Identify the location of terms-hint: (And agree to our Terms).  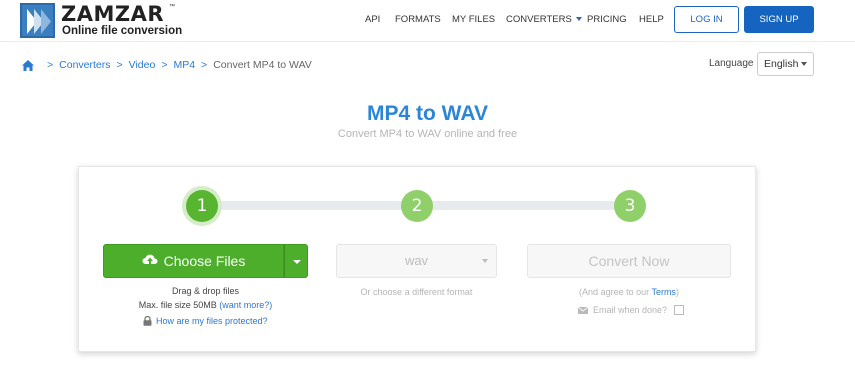
(629, 292).